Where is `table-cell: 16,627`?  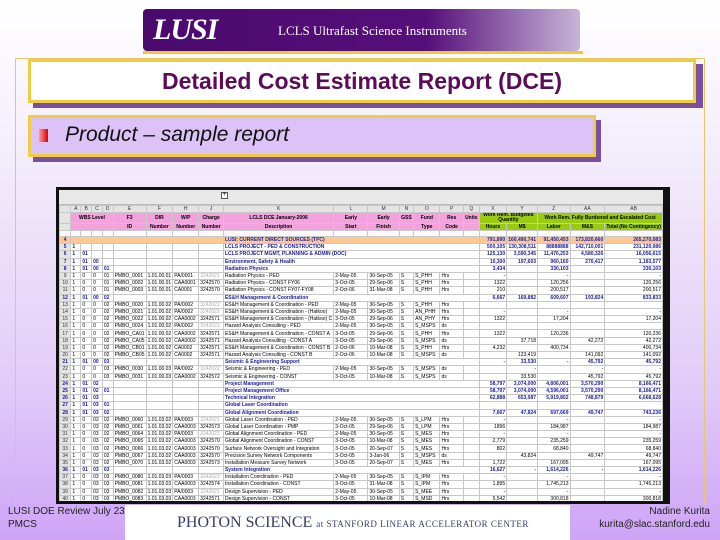
table-cell: 16,627 is located at coordinates (493, 470).